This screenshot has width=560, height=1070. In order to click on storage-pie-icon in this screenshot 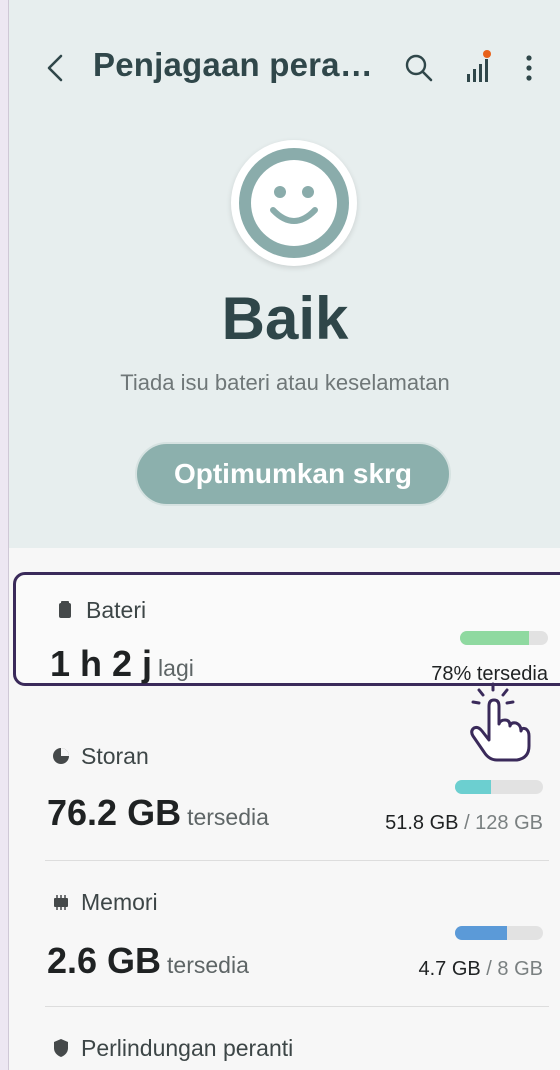, I will do `click(61, 756)`.